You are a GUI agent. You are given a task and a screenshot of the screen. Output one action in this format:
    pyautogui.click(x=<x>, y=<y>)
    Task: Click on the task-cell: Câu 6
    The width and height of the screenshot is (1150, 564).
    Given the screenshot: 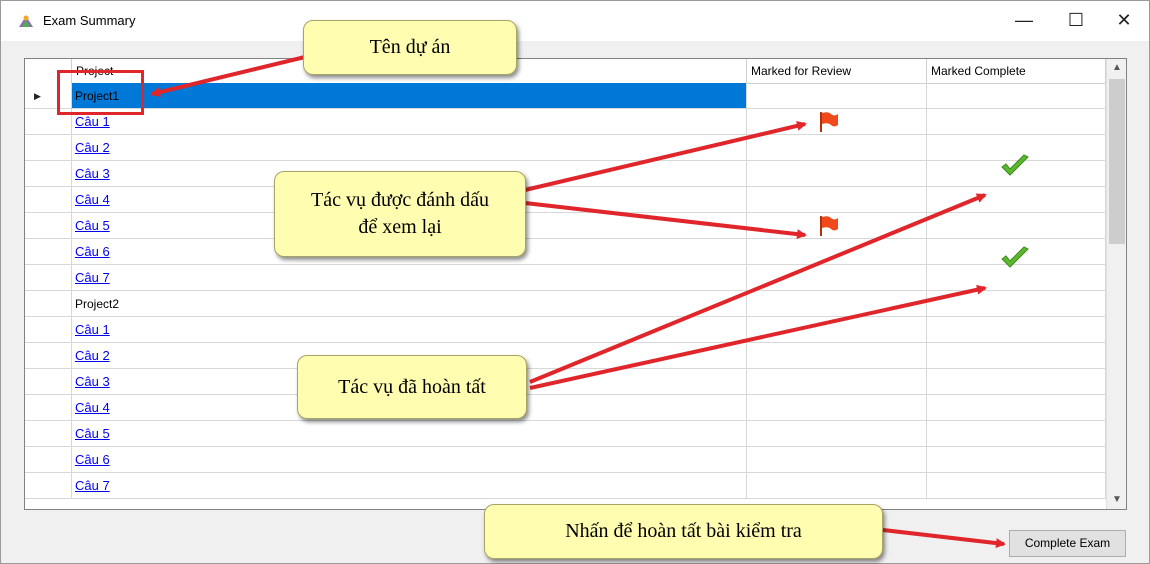 What is the action you would take?
    pyautogui.click(x=409, y=460)
    